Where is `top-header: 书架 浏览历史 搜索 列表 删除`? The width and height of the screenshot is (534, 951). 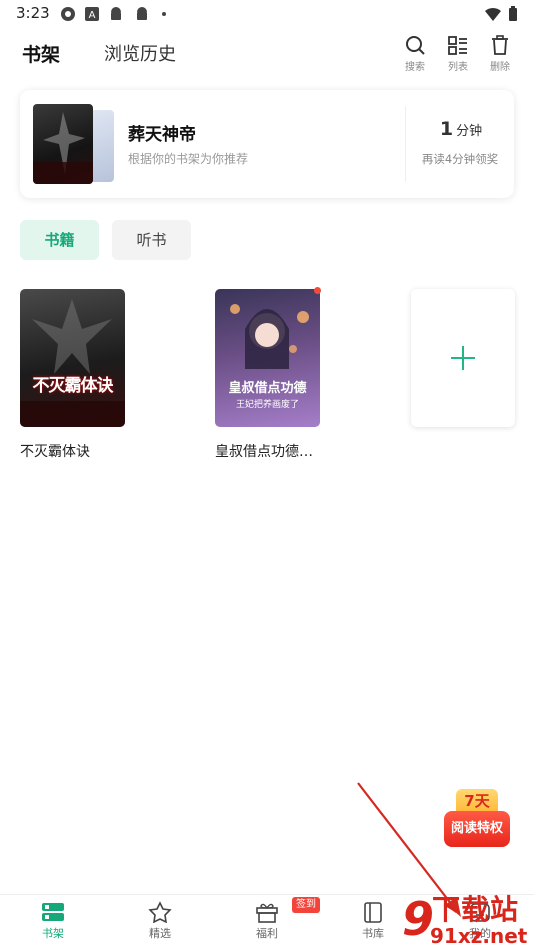 top-header: 书架 浏览历史 搜索 列表 删除 is located at coordinates (267, 55).